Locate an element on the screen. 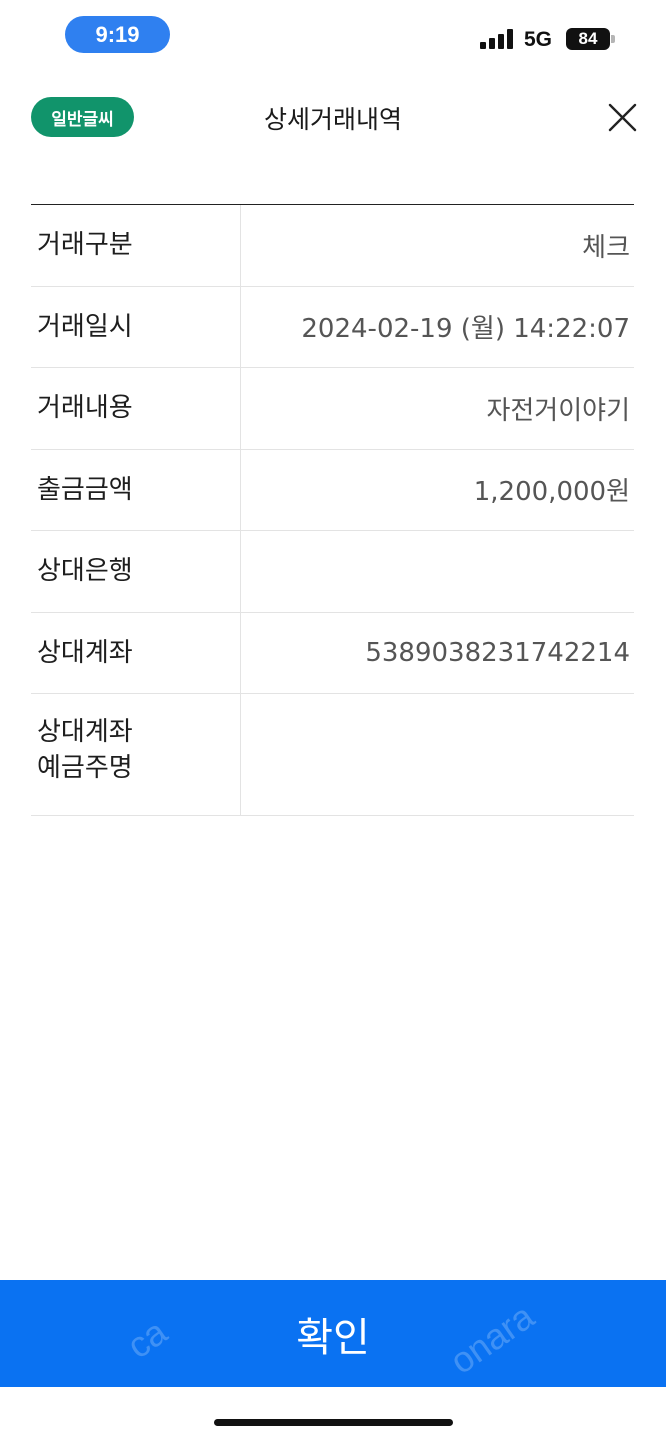 This screenshot has width=666, height=1440. table-row: 거래구분 체크 is located at coordinates (332, 246).